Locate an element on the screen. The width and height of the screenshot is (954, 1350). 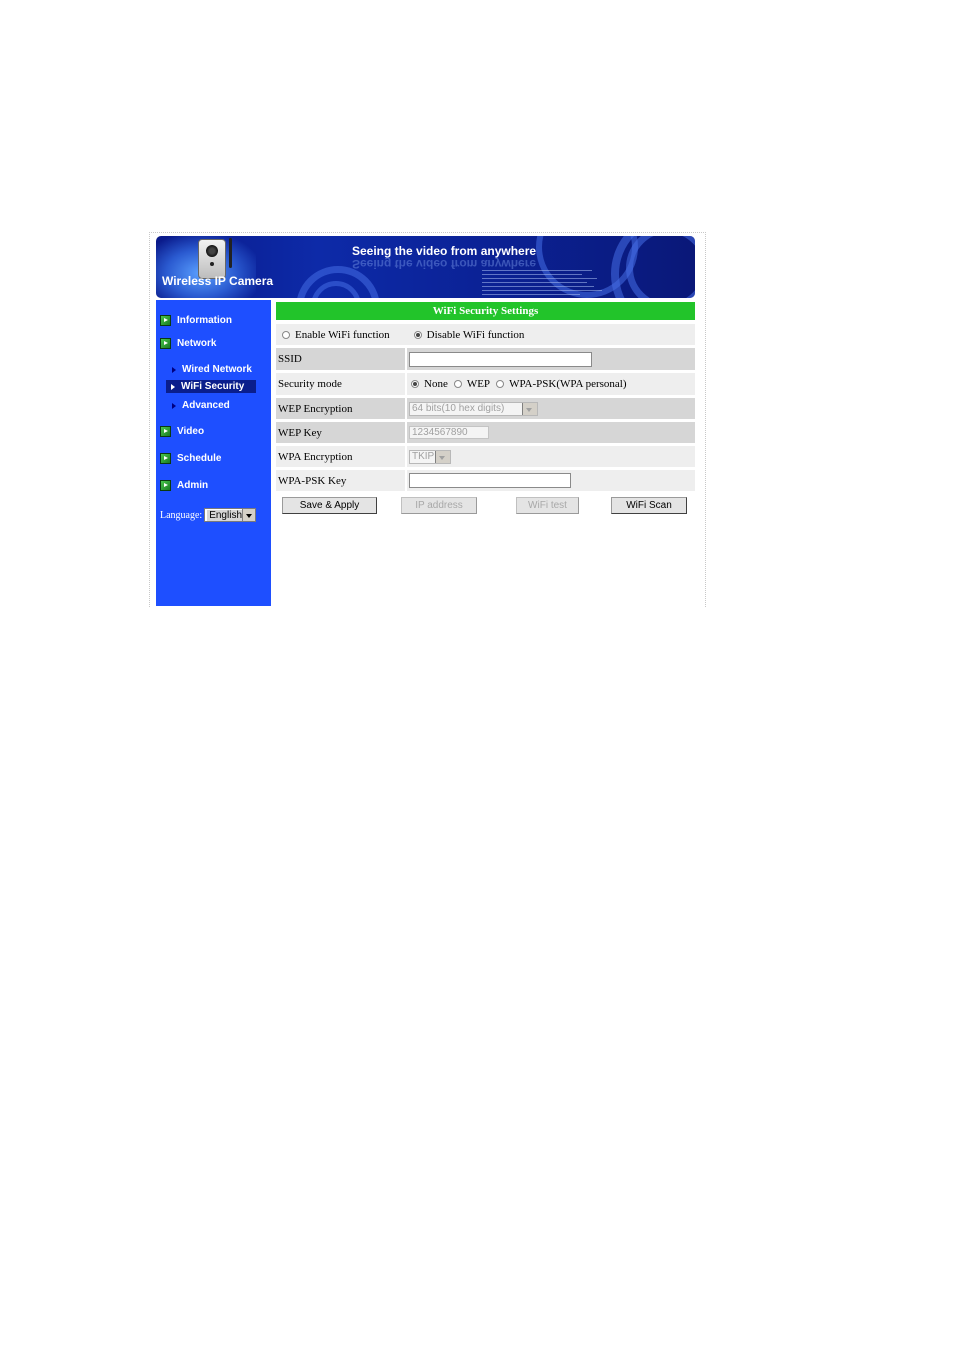
wep-encryption-select: 64 bits(10 hex digits) is located at coordinates (473, 408).